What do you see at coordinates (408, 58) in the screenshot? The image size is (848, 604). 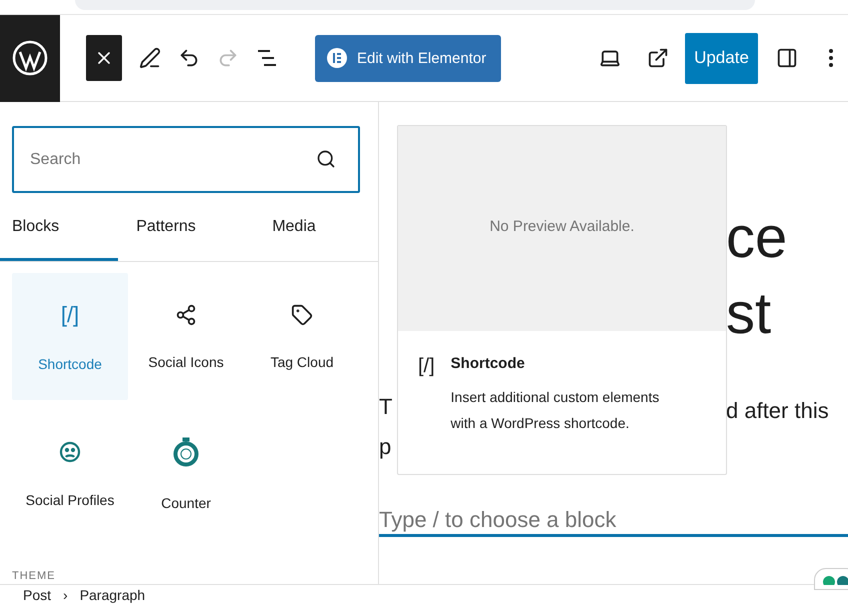 I see `edit-with-elementor-button: Edit with Elementor` at bounding box center [408, 58].